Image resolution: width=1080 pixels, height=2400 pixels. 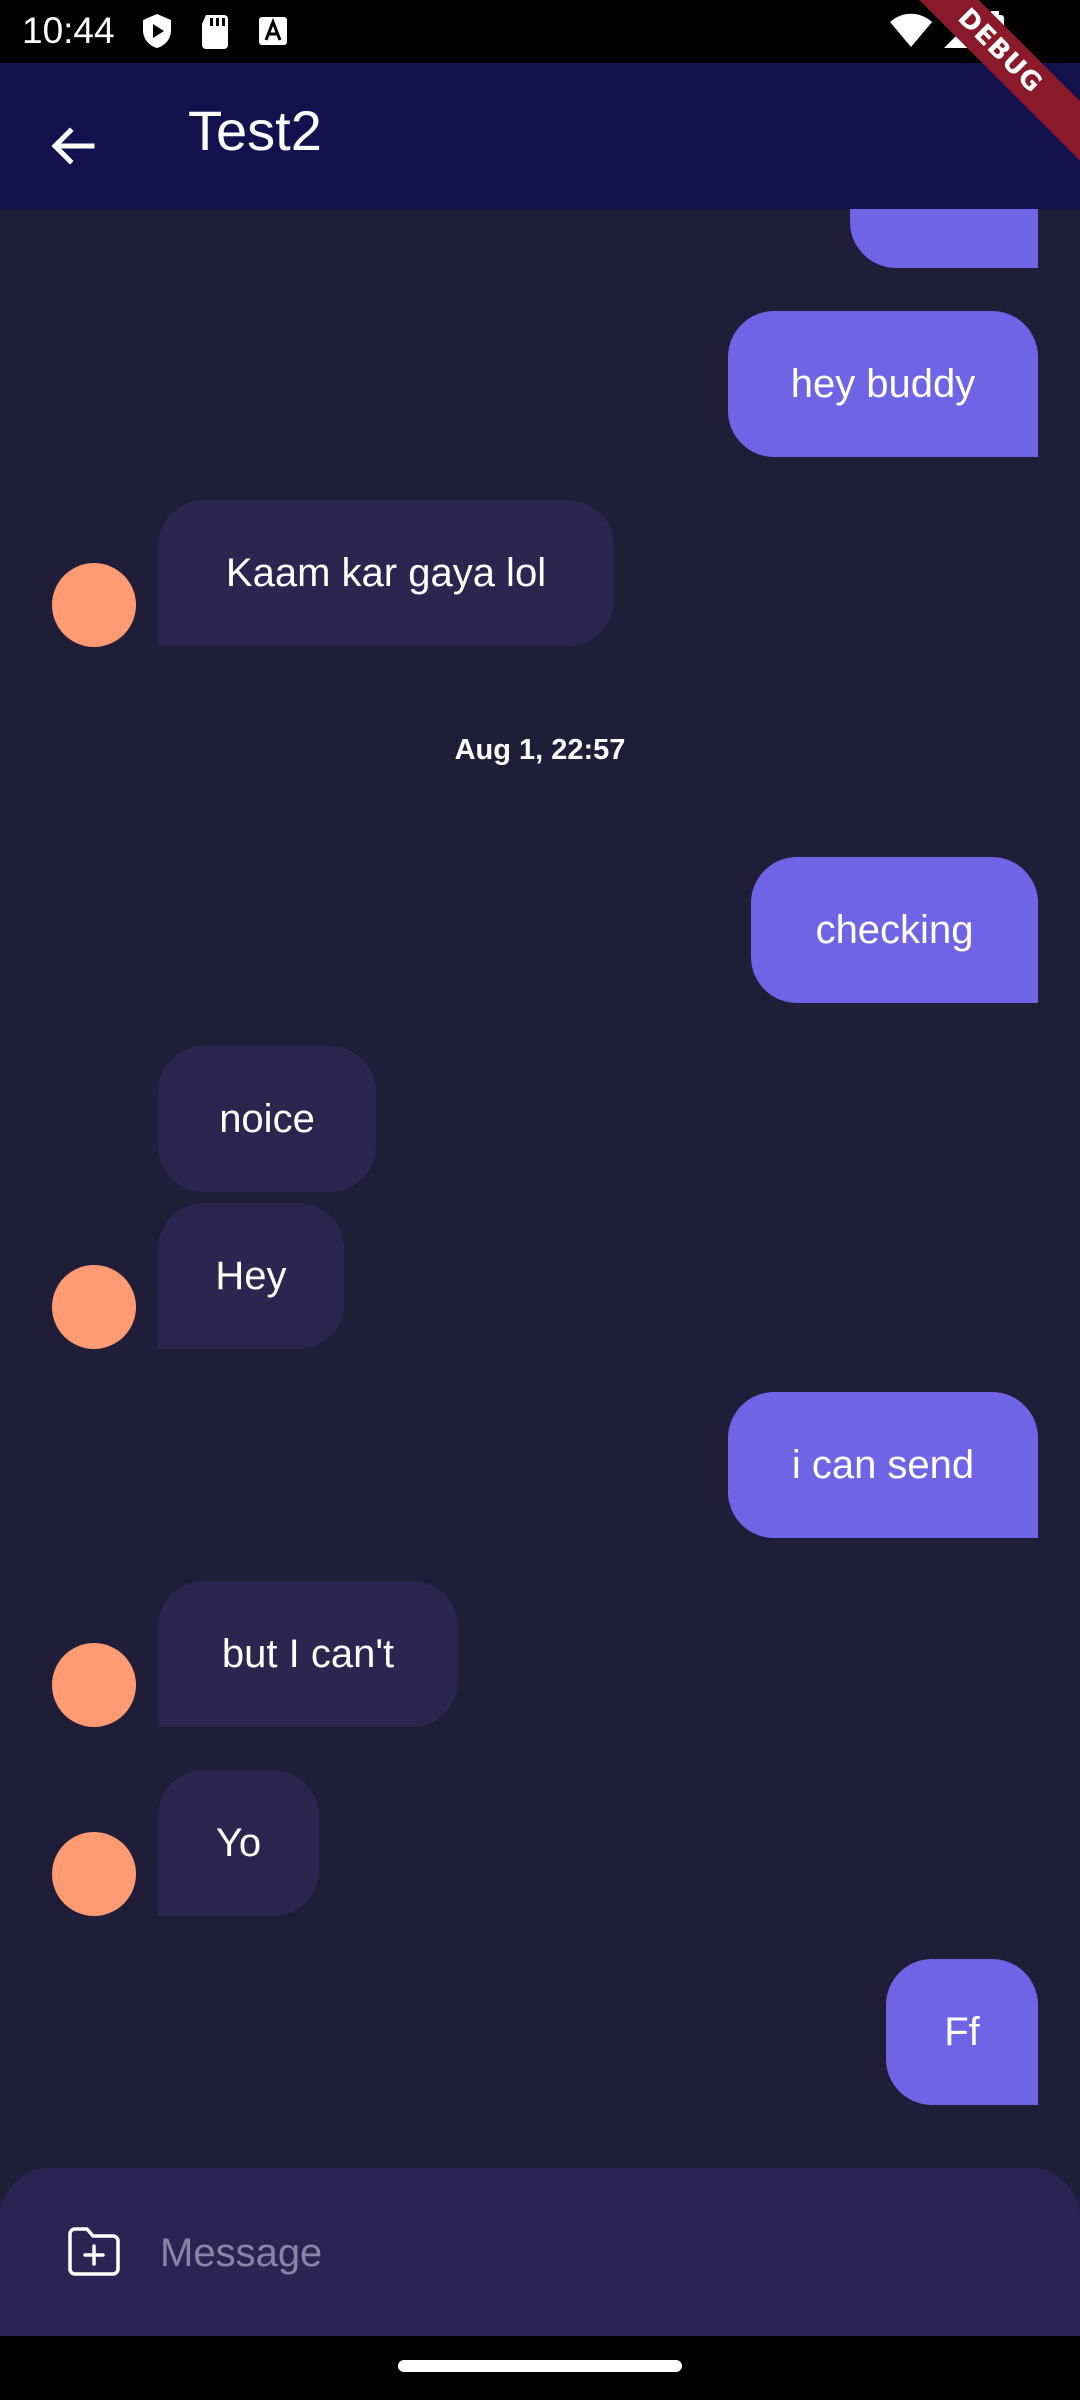 I want to click on status-bar: 10:44, so click(x=540, y=31).